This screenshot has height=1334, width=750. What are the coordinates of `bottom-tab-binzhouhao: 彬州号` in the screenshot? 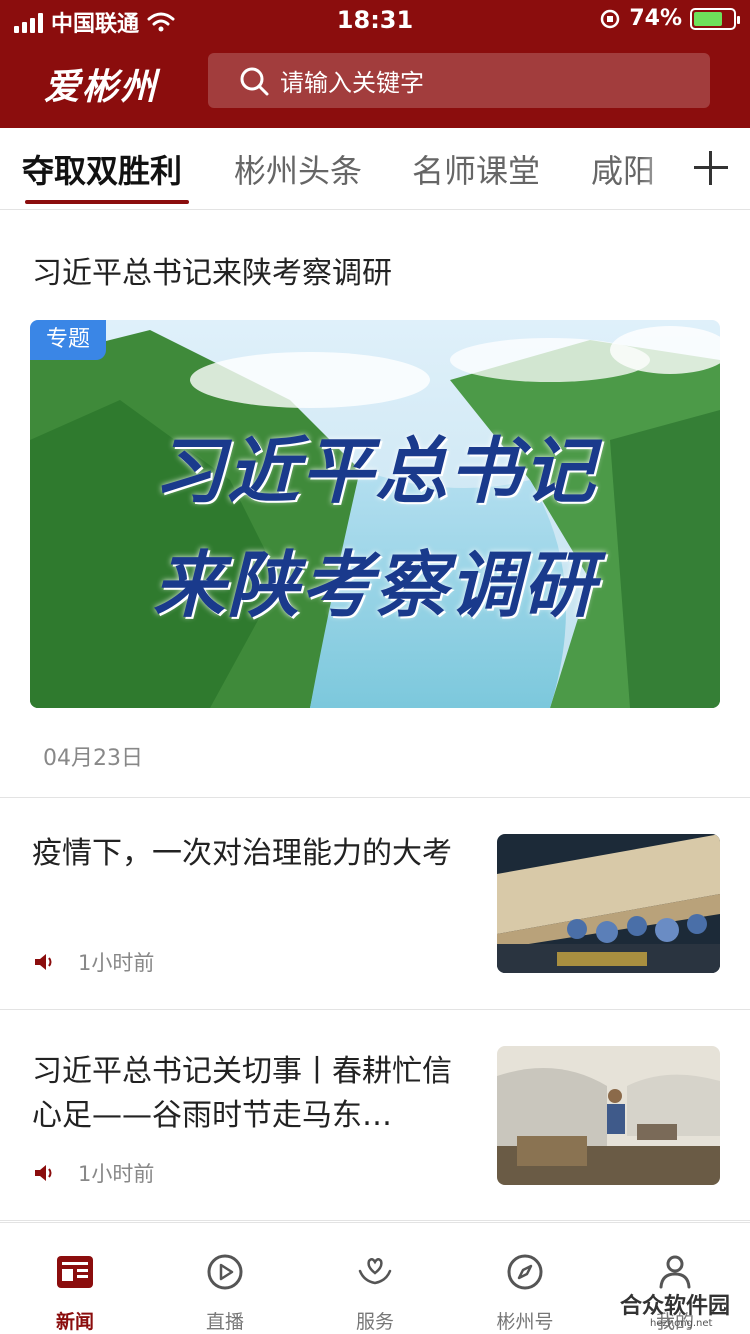 It's located at (525, 1278).